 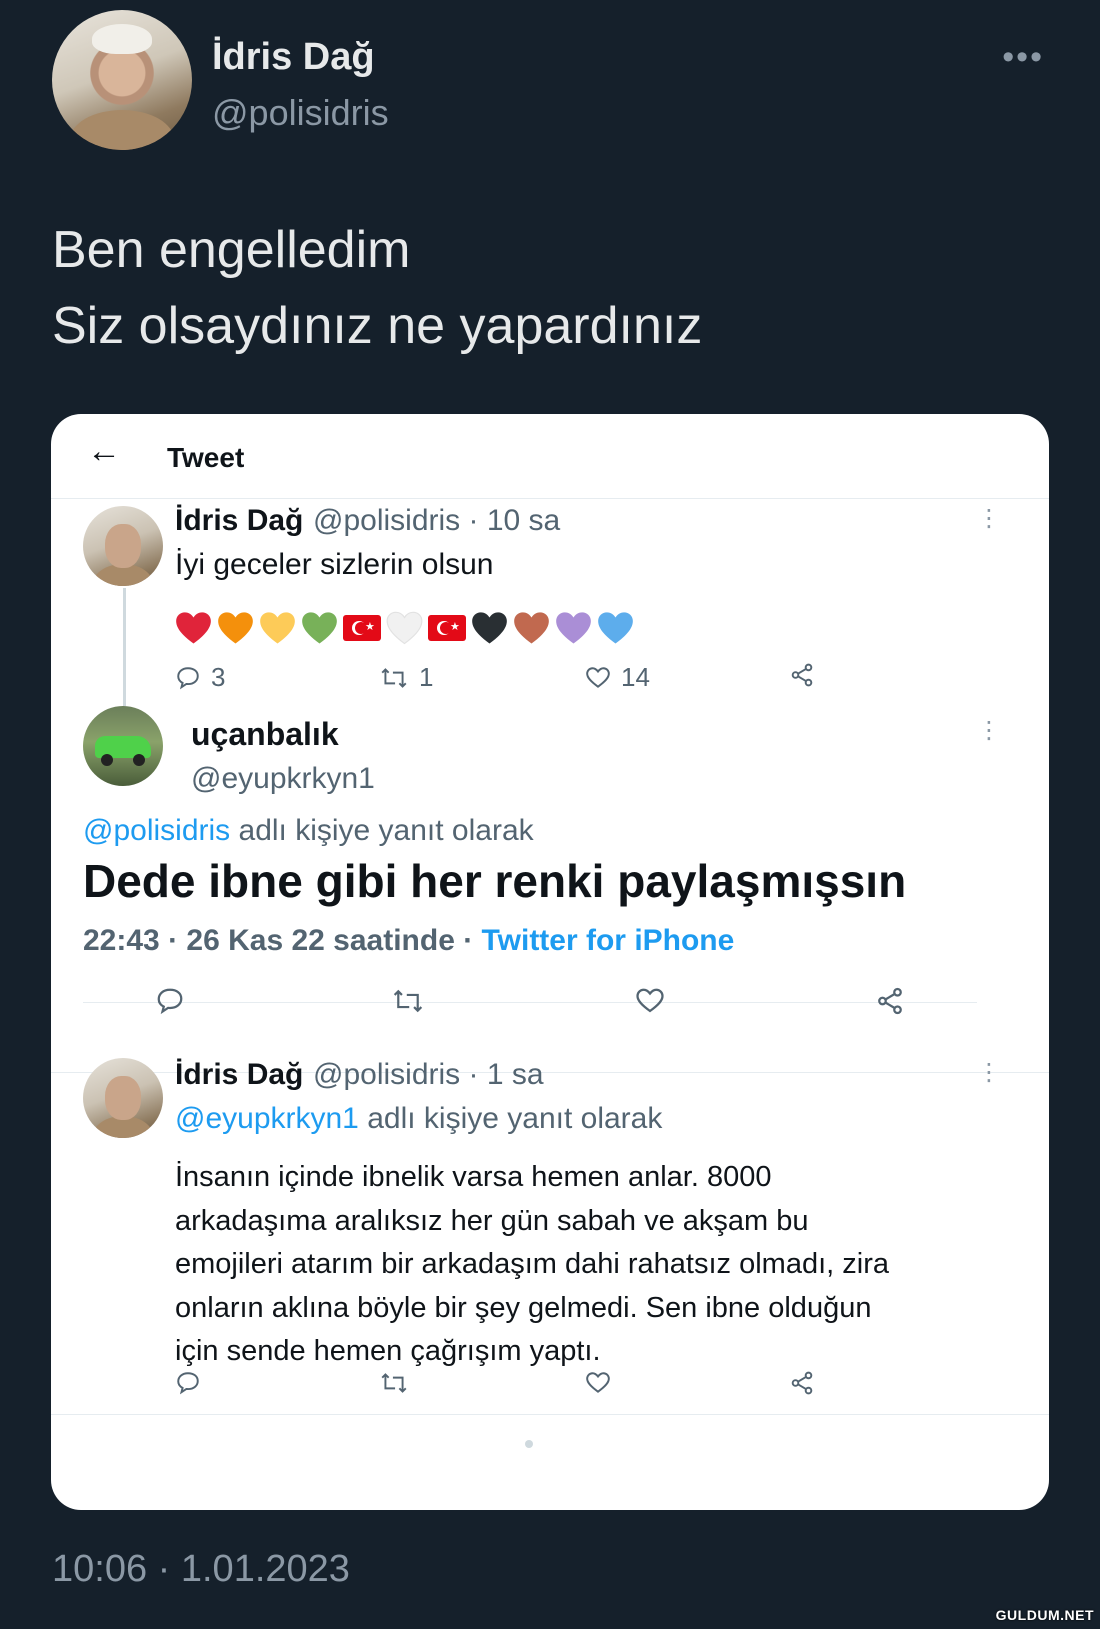 I want to click on black-heart-icon, so click(x=489, y=627).